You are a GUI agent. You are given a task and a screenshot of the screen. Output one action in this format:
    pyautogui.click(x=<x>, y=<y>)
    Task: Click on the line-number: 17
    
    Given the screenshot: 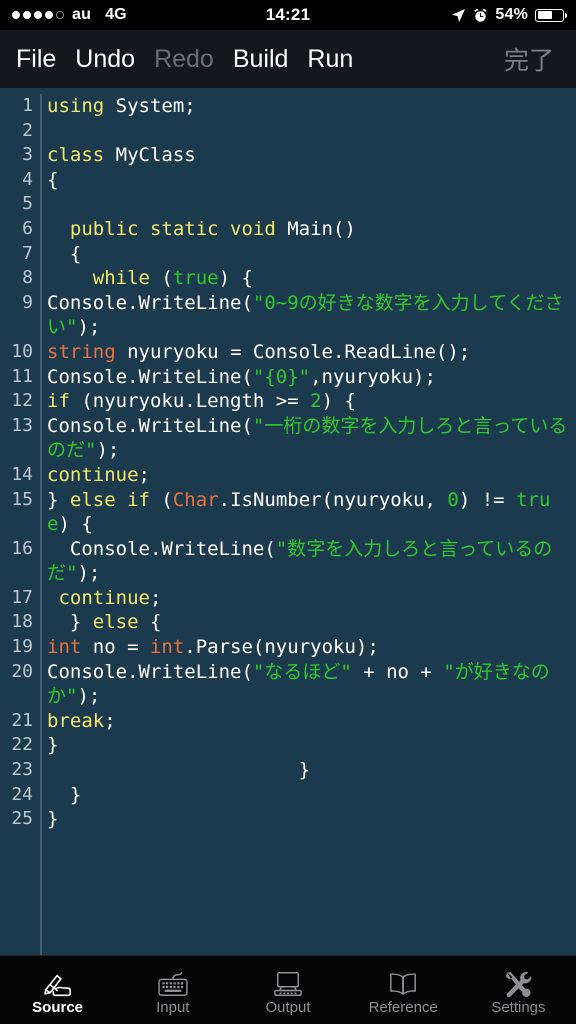 What is the action you would take?
    pyautogui.click(x=22, y=597)
    